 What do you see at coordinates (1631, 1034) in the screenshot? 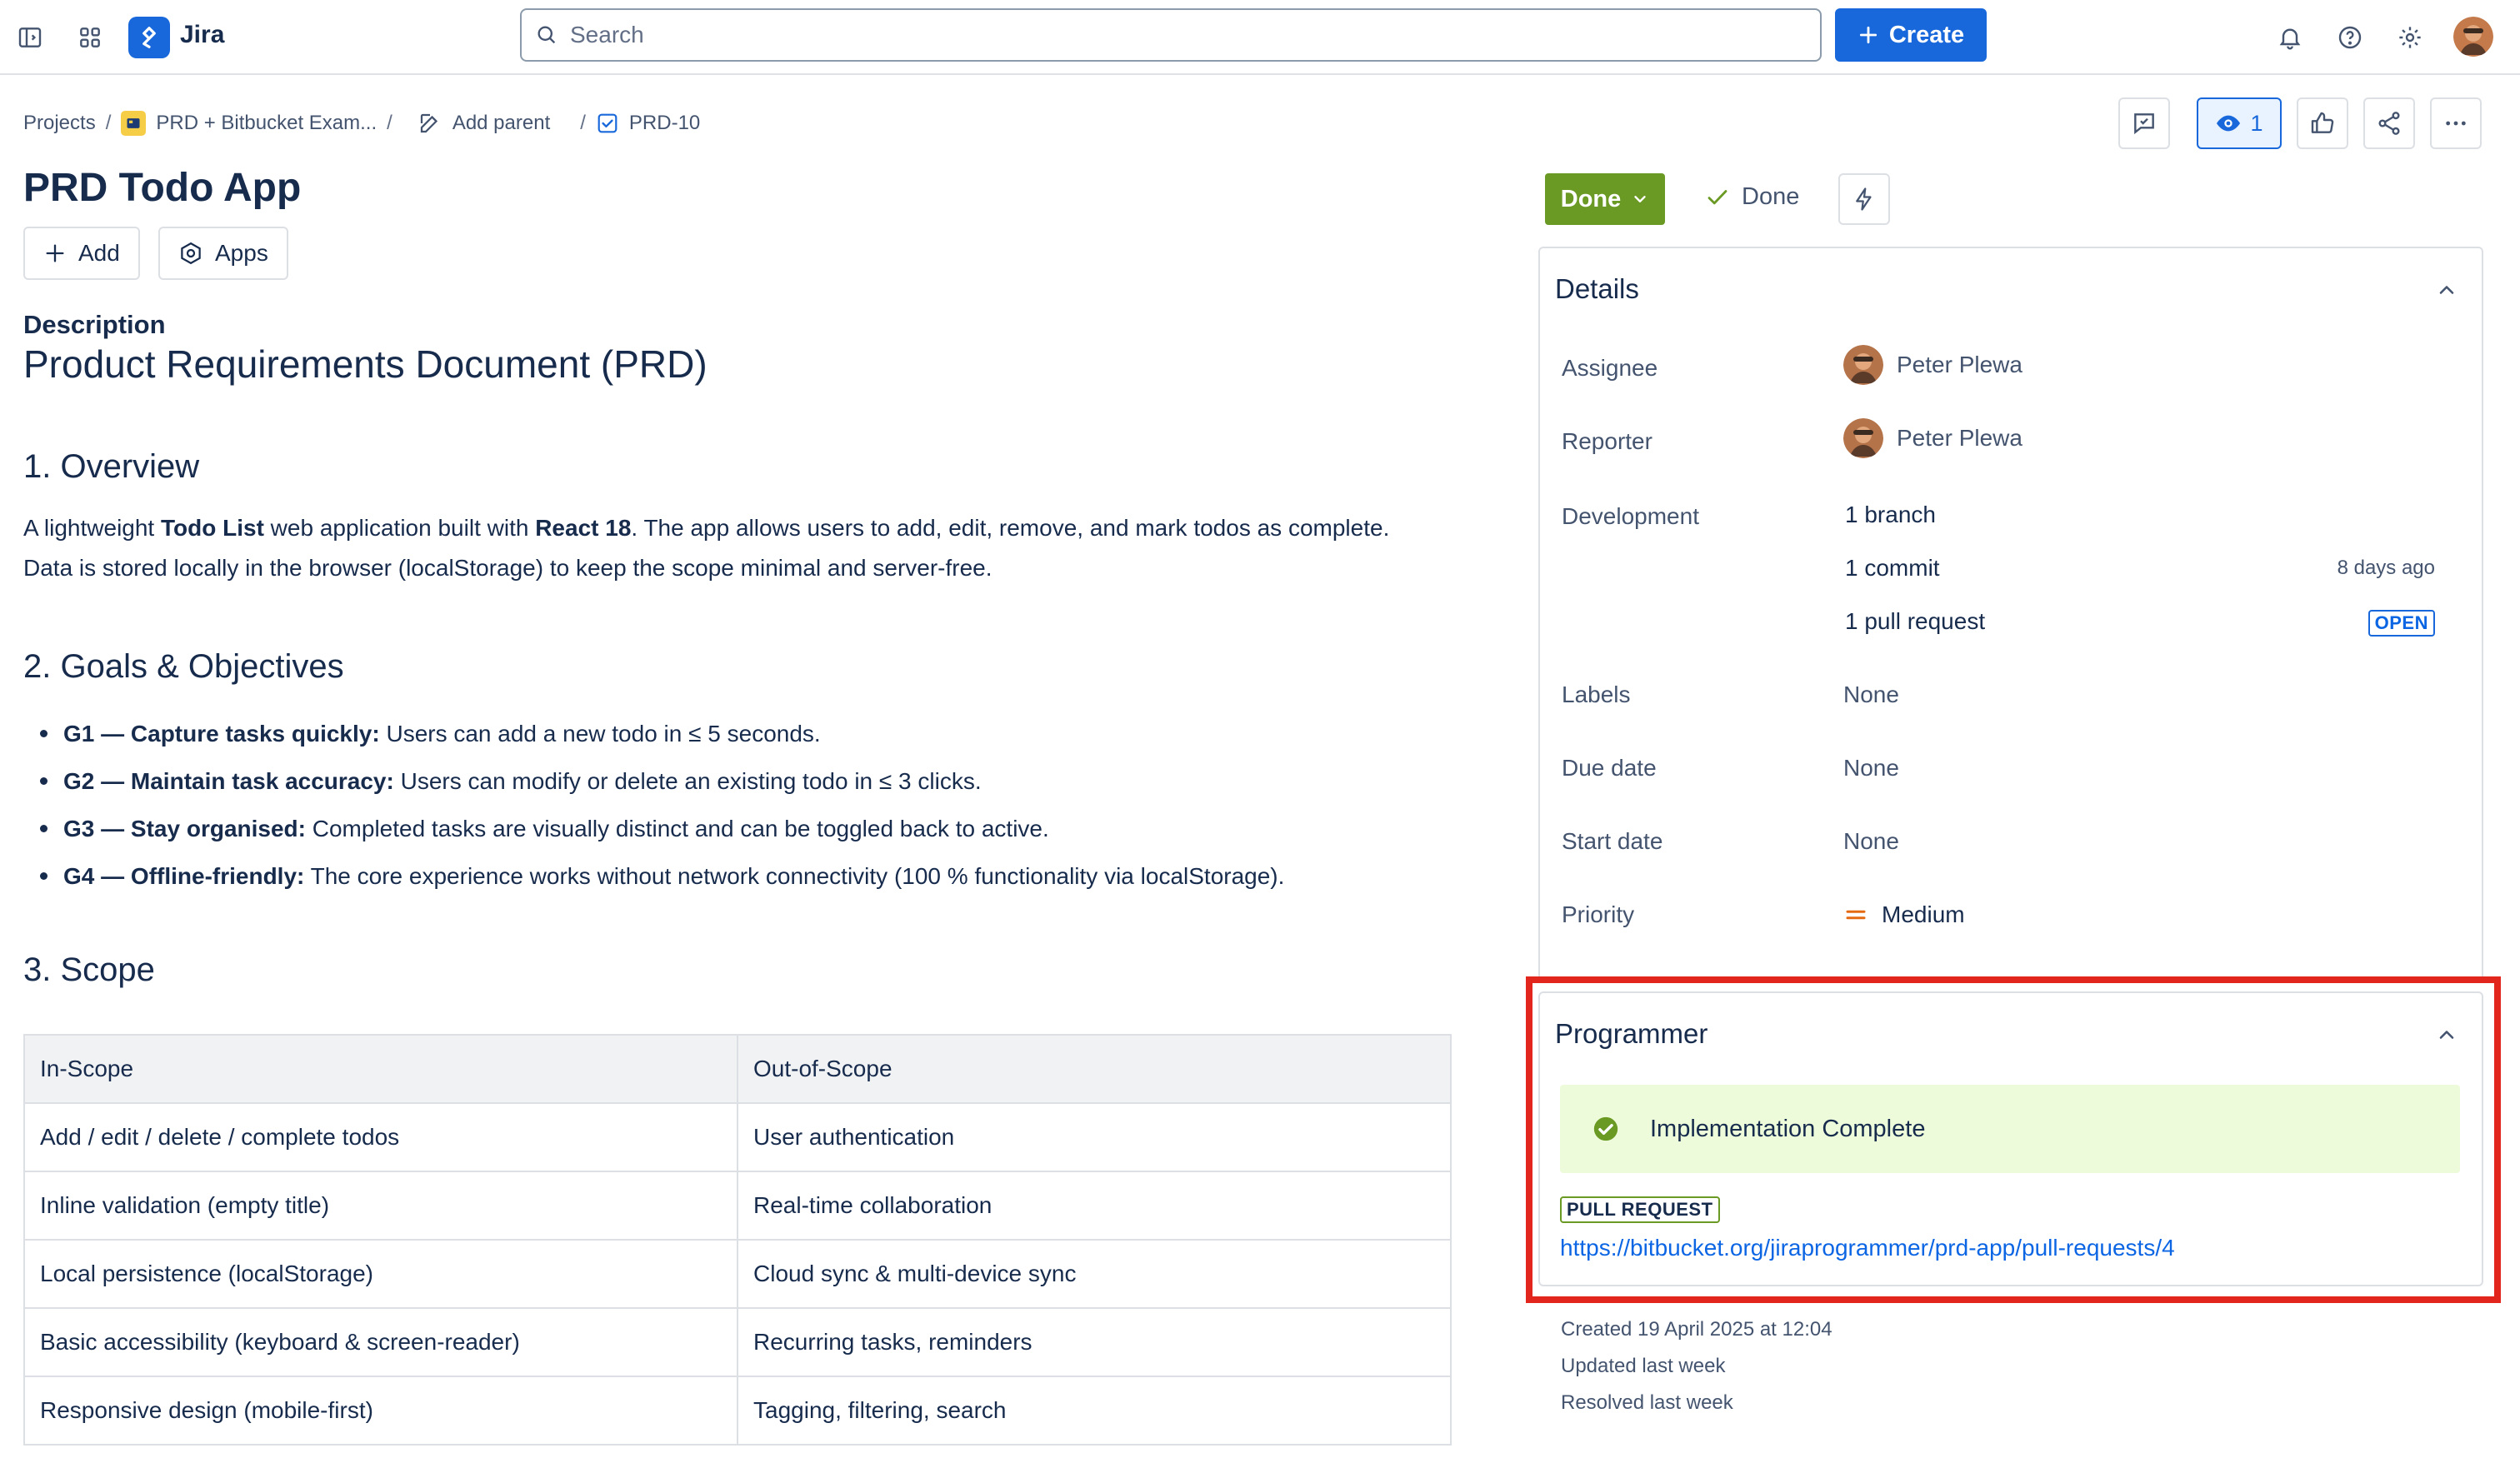
I see `programmer-title: Programmer` at bounding box center [1631, 1034].